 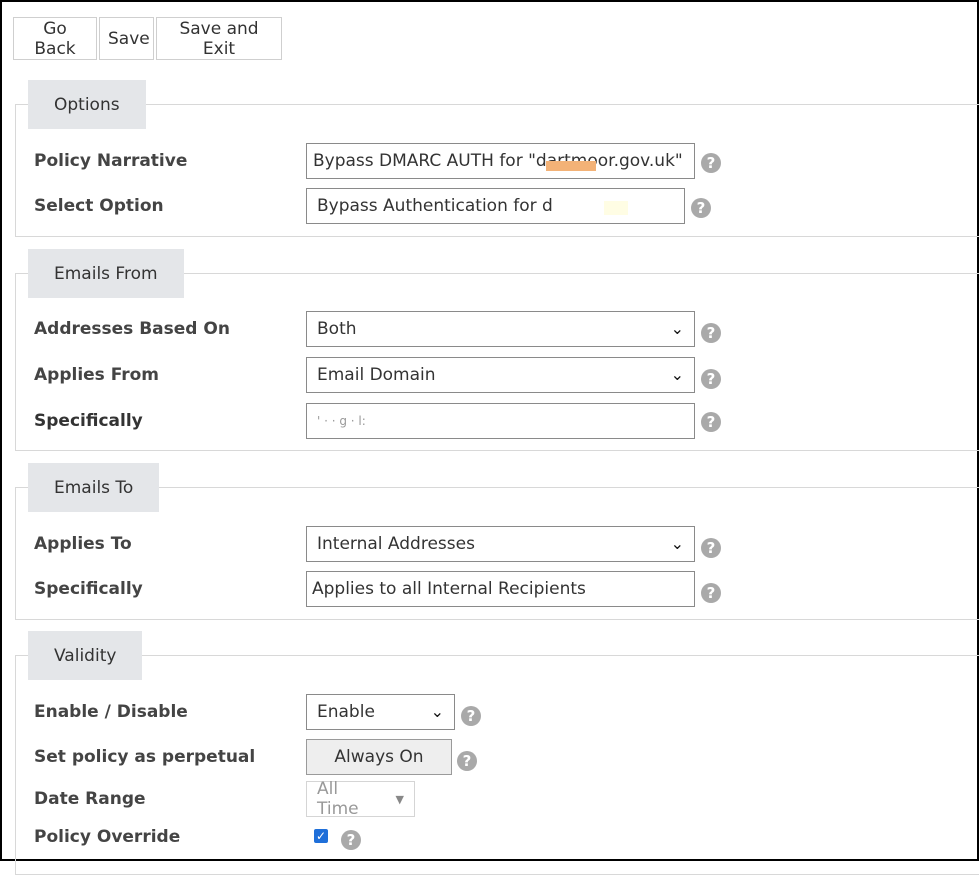 What do you see at coordinates (106, 273) in the screenshot?
I see `emails-from-legend: Emails From` at bounding box center [106, 273].